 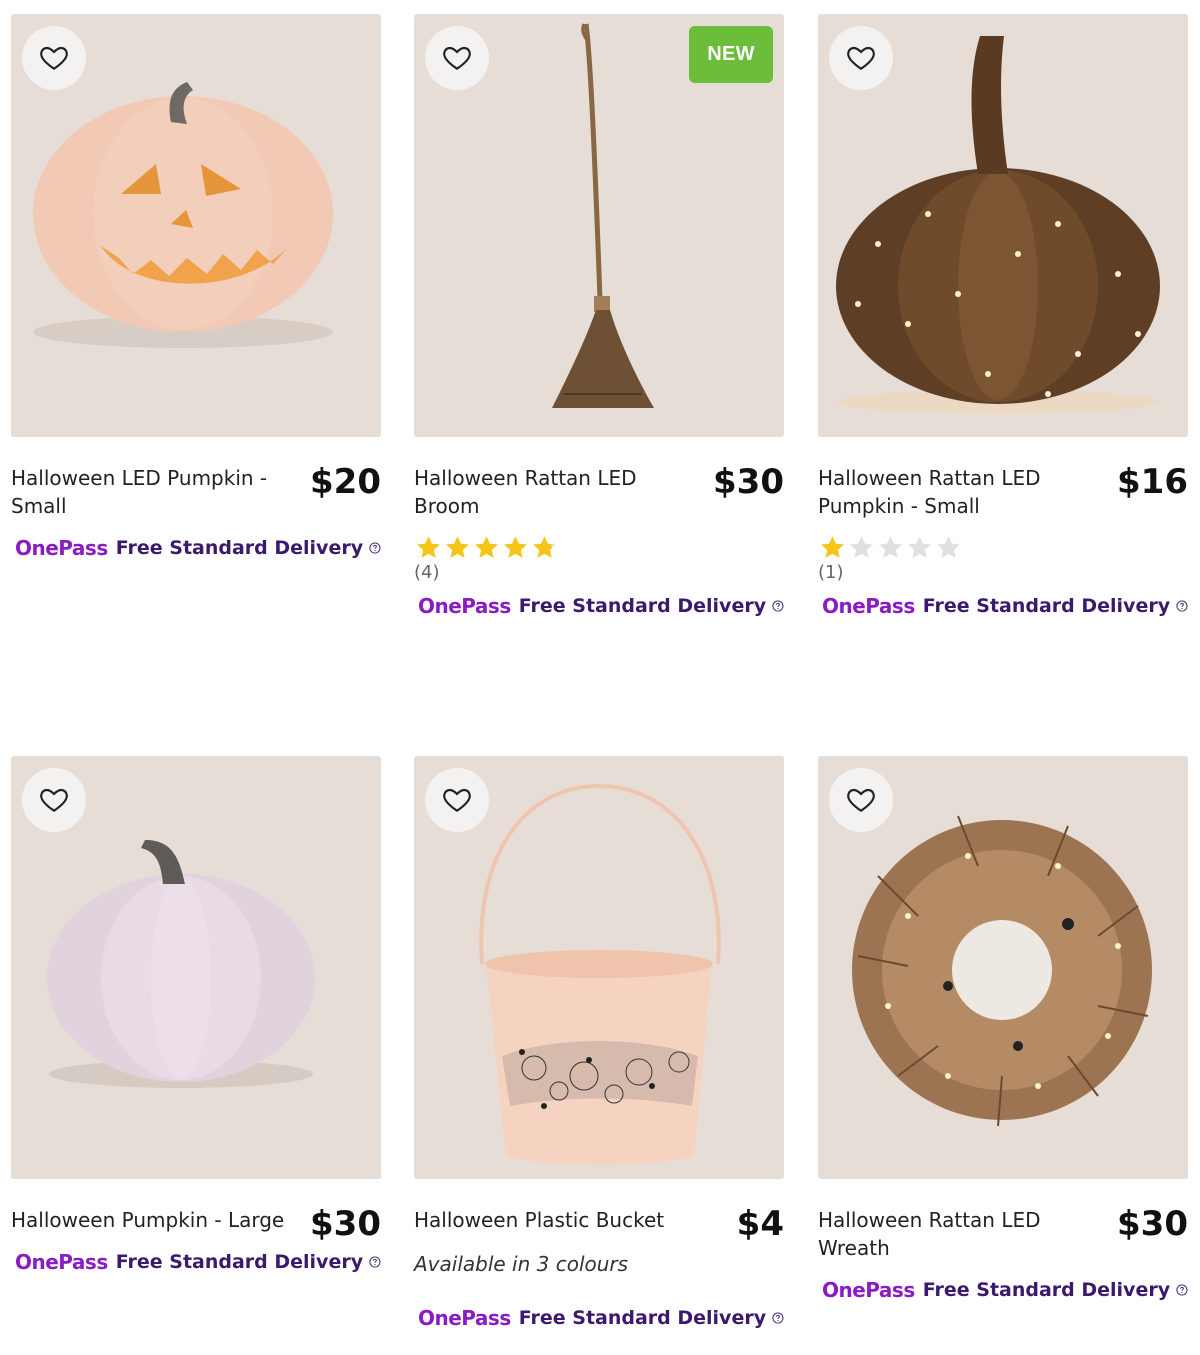 What do you see at coordinates (599, 225) in the screenshot?
I see `product-image: NEW` at bounding box center [599, 225].